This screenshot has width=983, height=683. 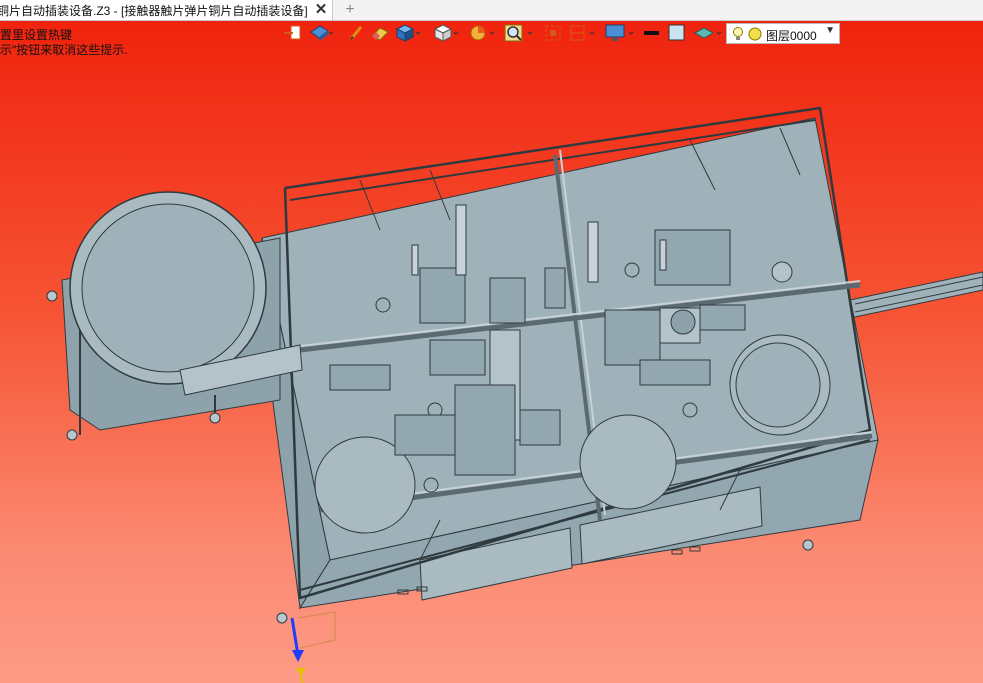 What do you see at coordinates (321, 33) in the screenshot?
I see `view-orient-icon` at bounding box center [321, 33].